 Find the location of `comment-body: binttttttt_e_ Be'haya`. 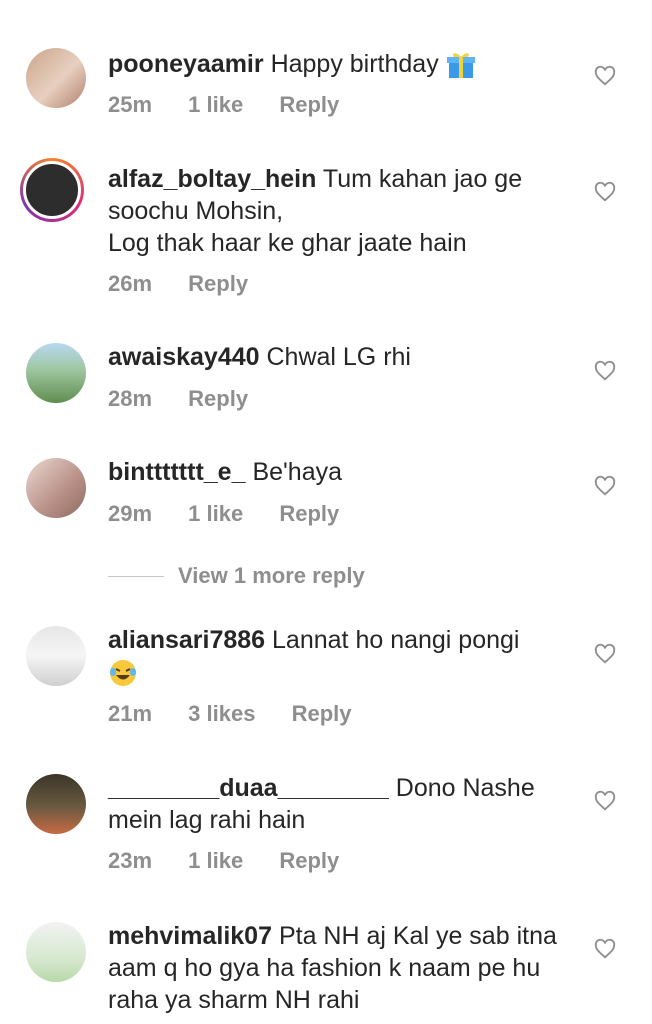

comment-body: binttttttt_e_ Be'haya is located at coordinates (343, 472).